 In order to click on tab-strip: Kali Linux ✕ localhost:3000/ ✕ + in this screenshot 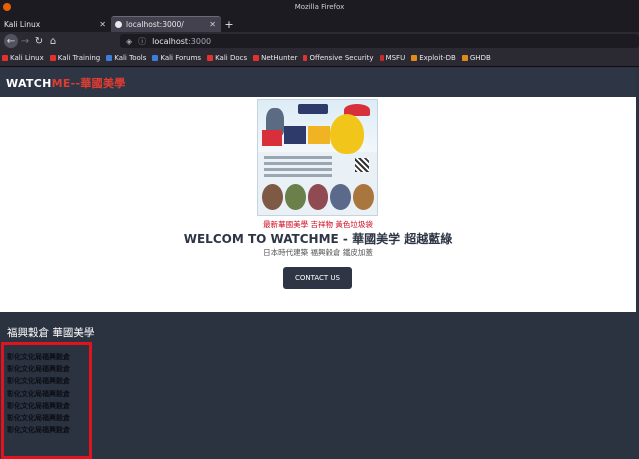, I will do `click(319, 23)`.